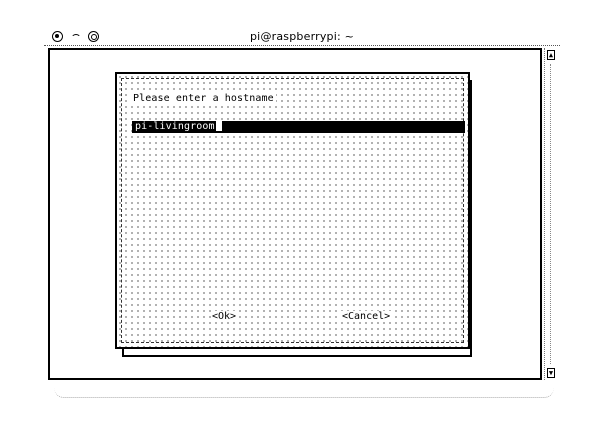 Image resolution: width=600 pixels, height=444 pixels. I want to click on hostname-value: pi-livingroom, so click(178, 126).